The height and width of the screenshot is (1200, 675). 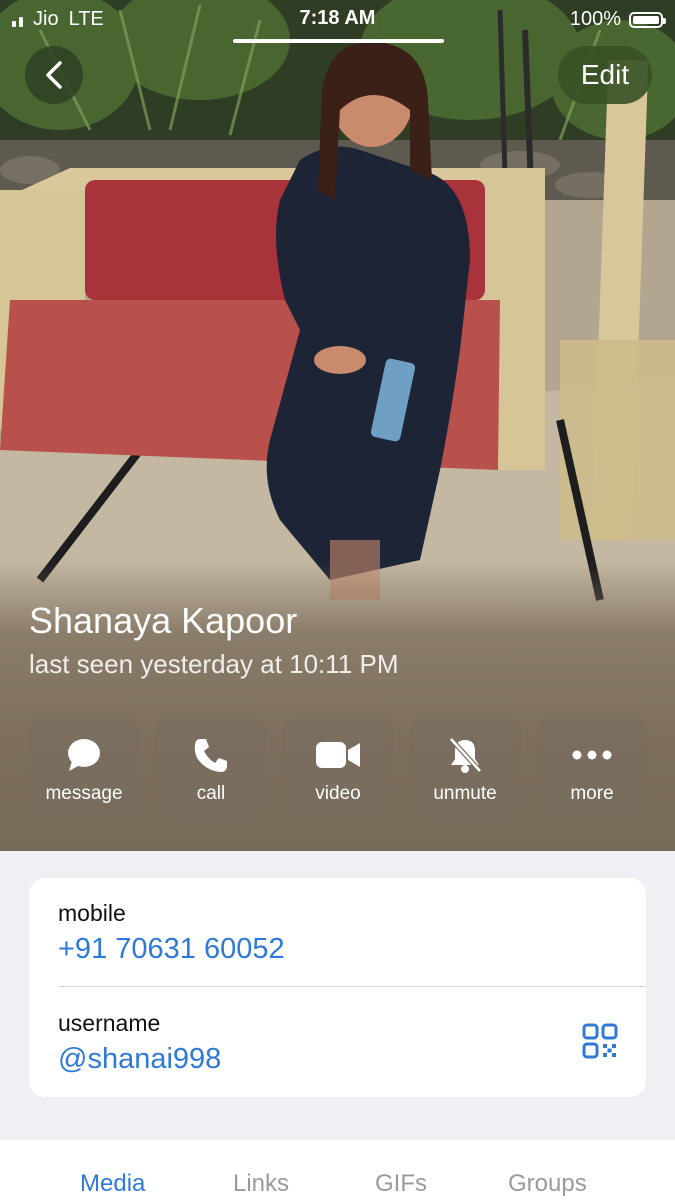 I want to click on qr-code-icon, so click(x=600, y=1041).